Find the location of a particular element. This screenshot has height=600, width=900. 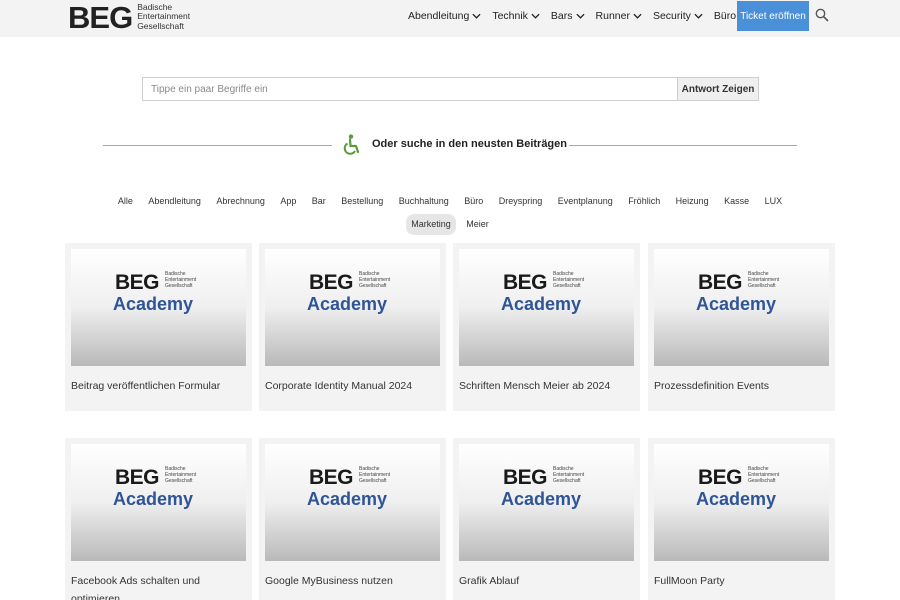

nav-item-security: Security is located at coordinates (678, 16).